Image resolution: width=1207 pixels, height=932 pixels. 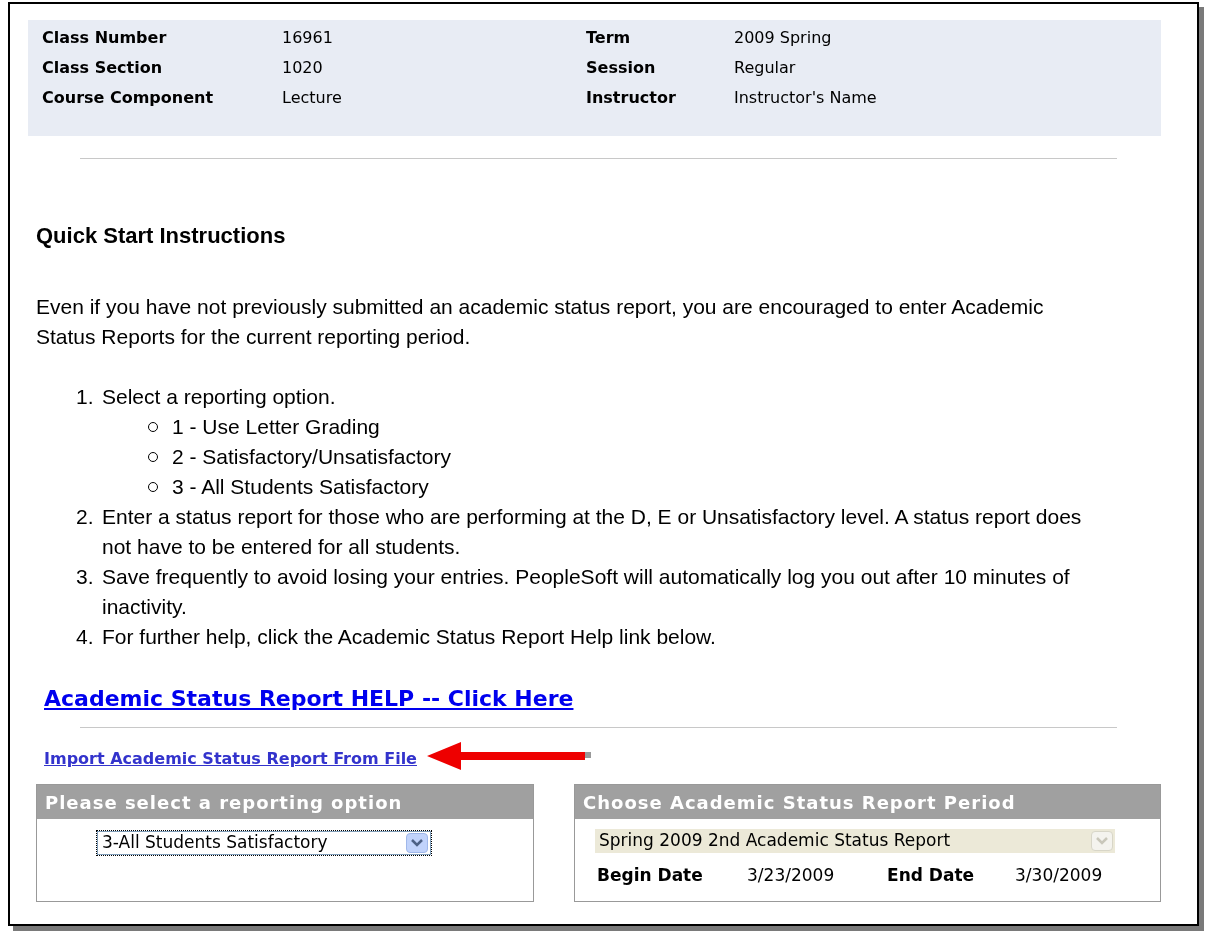 I want to click on step-text: For further help, click the Academic Status Report Help link below., so click(x=409, y=637).